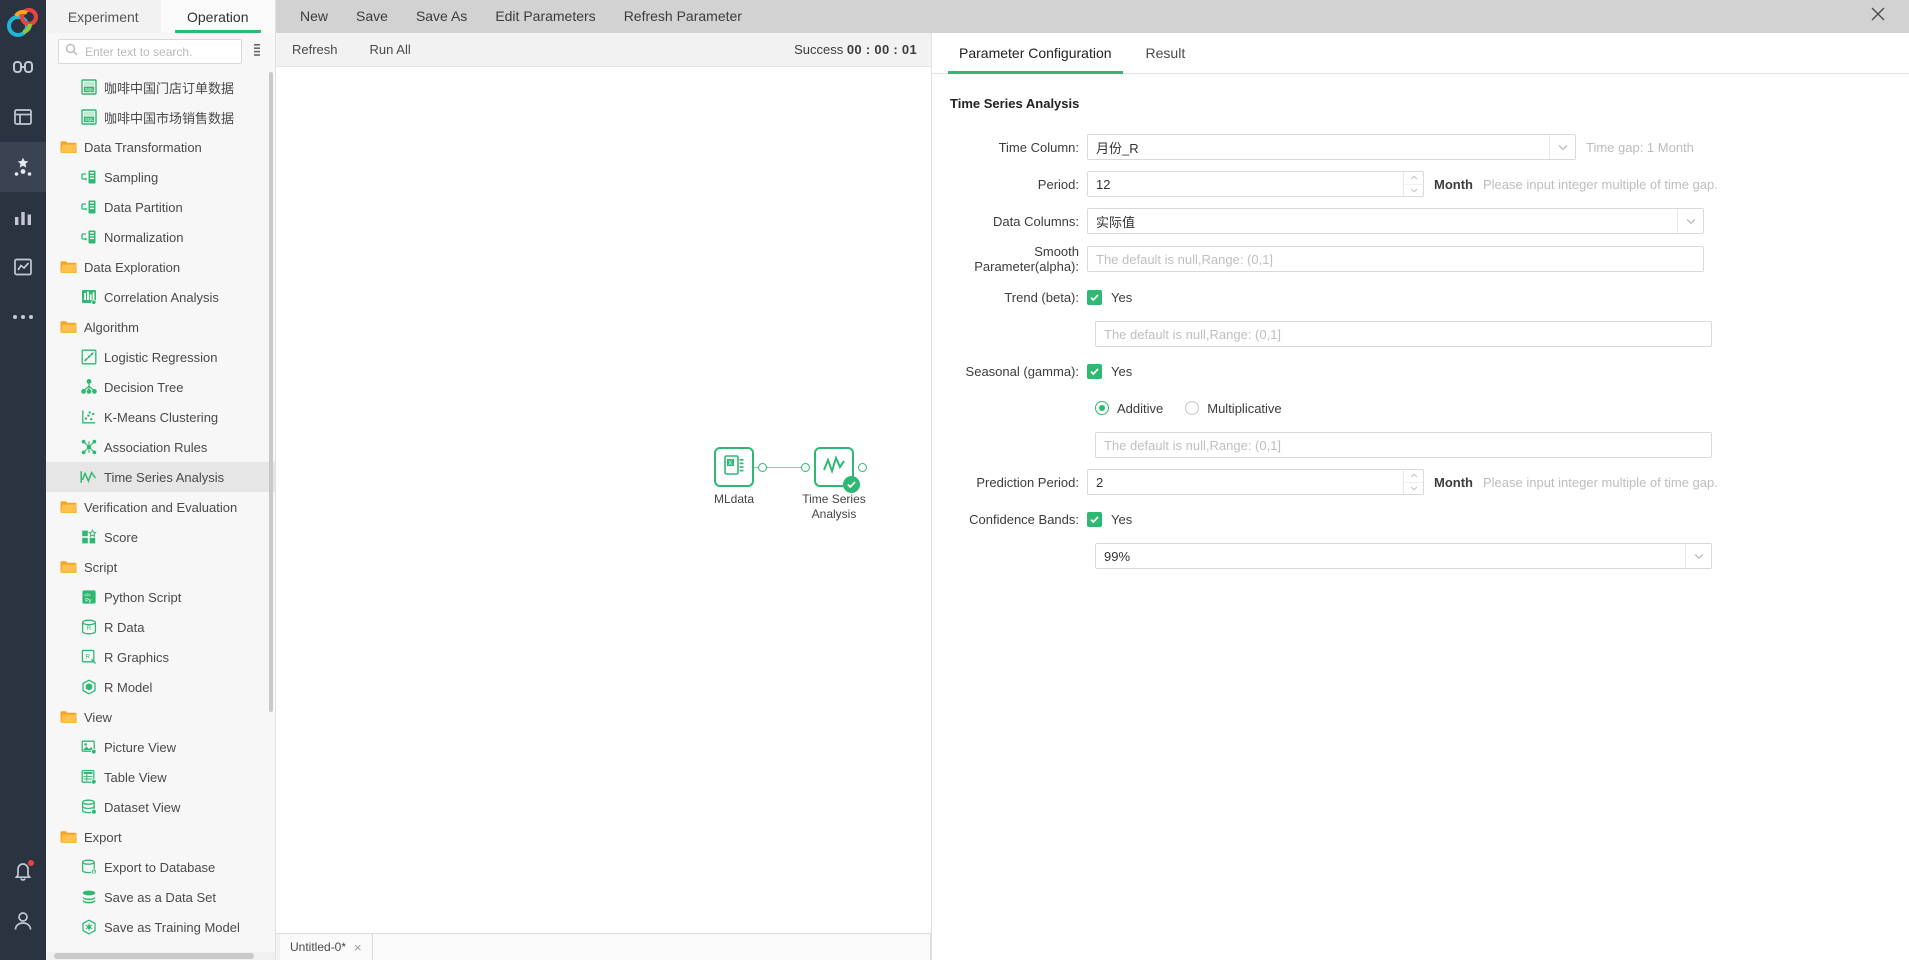  Describe the element at coordinates (851, 484) in the screenshot. I see `node-success-badge` at that location.